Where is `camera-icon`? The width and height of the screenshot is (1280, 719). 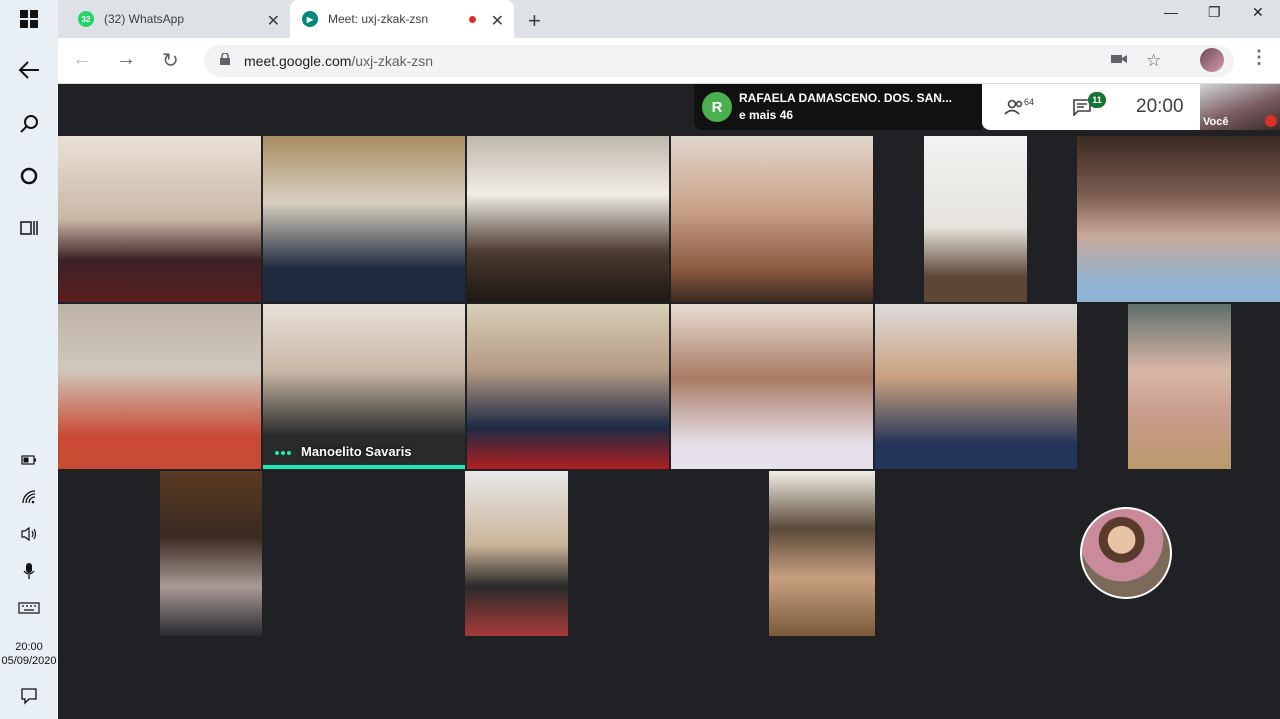
camera-icon is located at coordinates (1119, 61).